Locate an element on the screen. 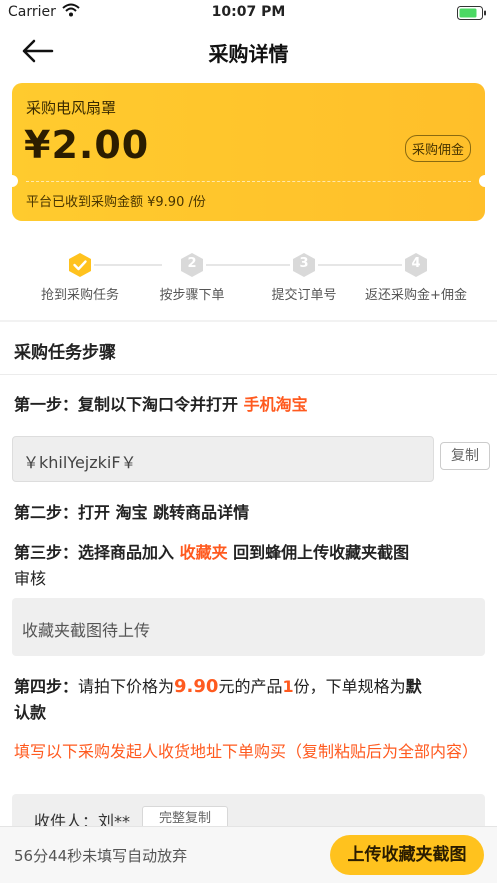 This screenshot has width=497, height=883. card-dashed-divider is located at coordinates (248, 181).